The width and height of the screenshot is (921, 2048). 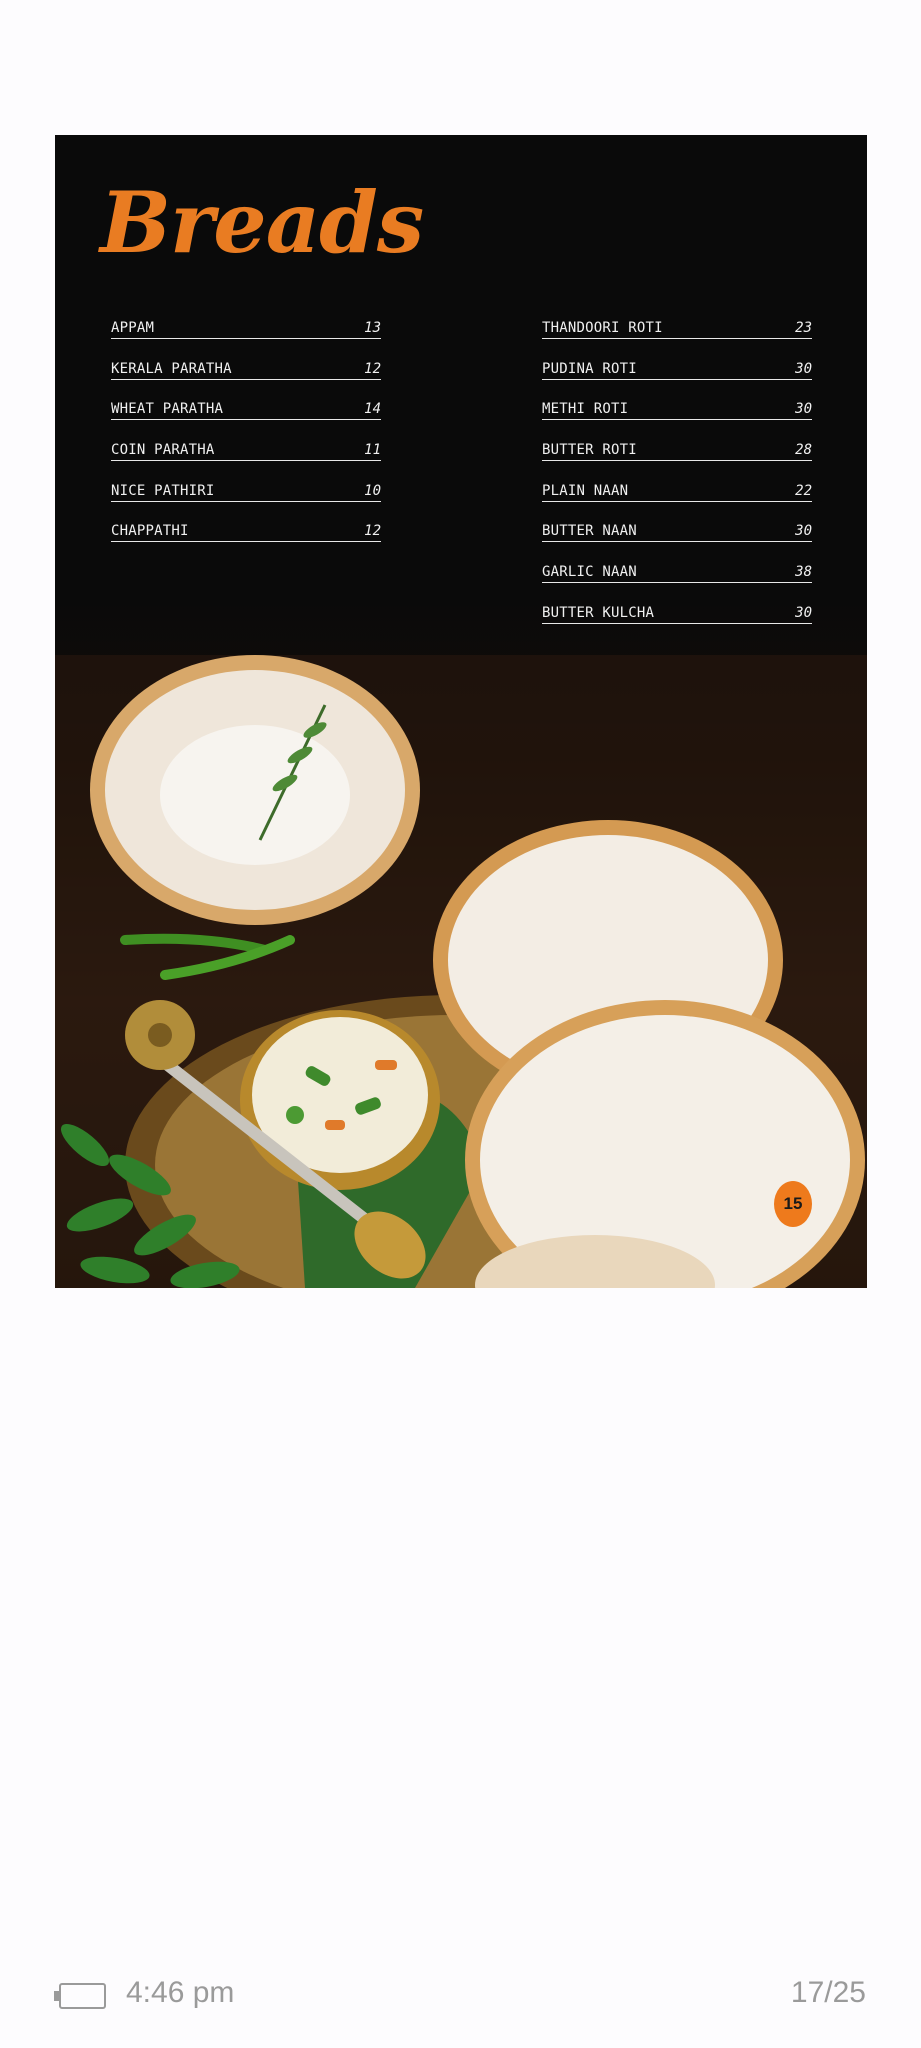 I want to click on item-name: THANDOORI ROTI, so click(x=602, y=328).